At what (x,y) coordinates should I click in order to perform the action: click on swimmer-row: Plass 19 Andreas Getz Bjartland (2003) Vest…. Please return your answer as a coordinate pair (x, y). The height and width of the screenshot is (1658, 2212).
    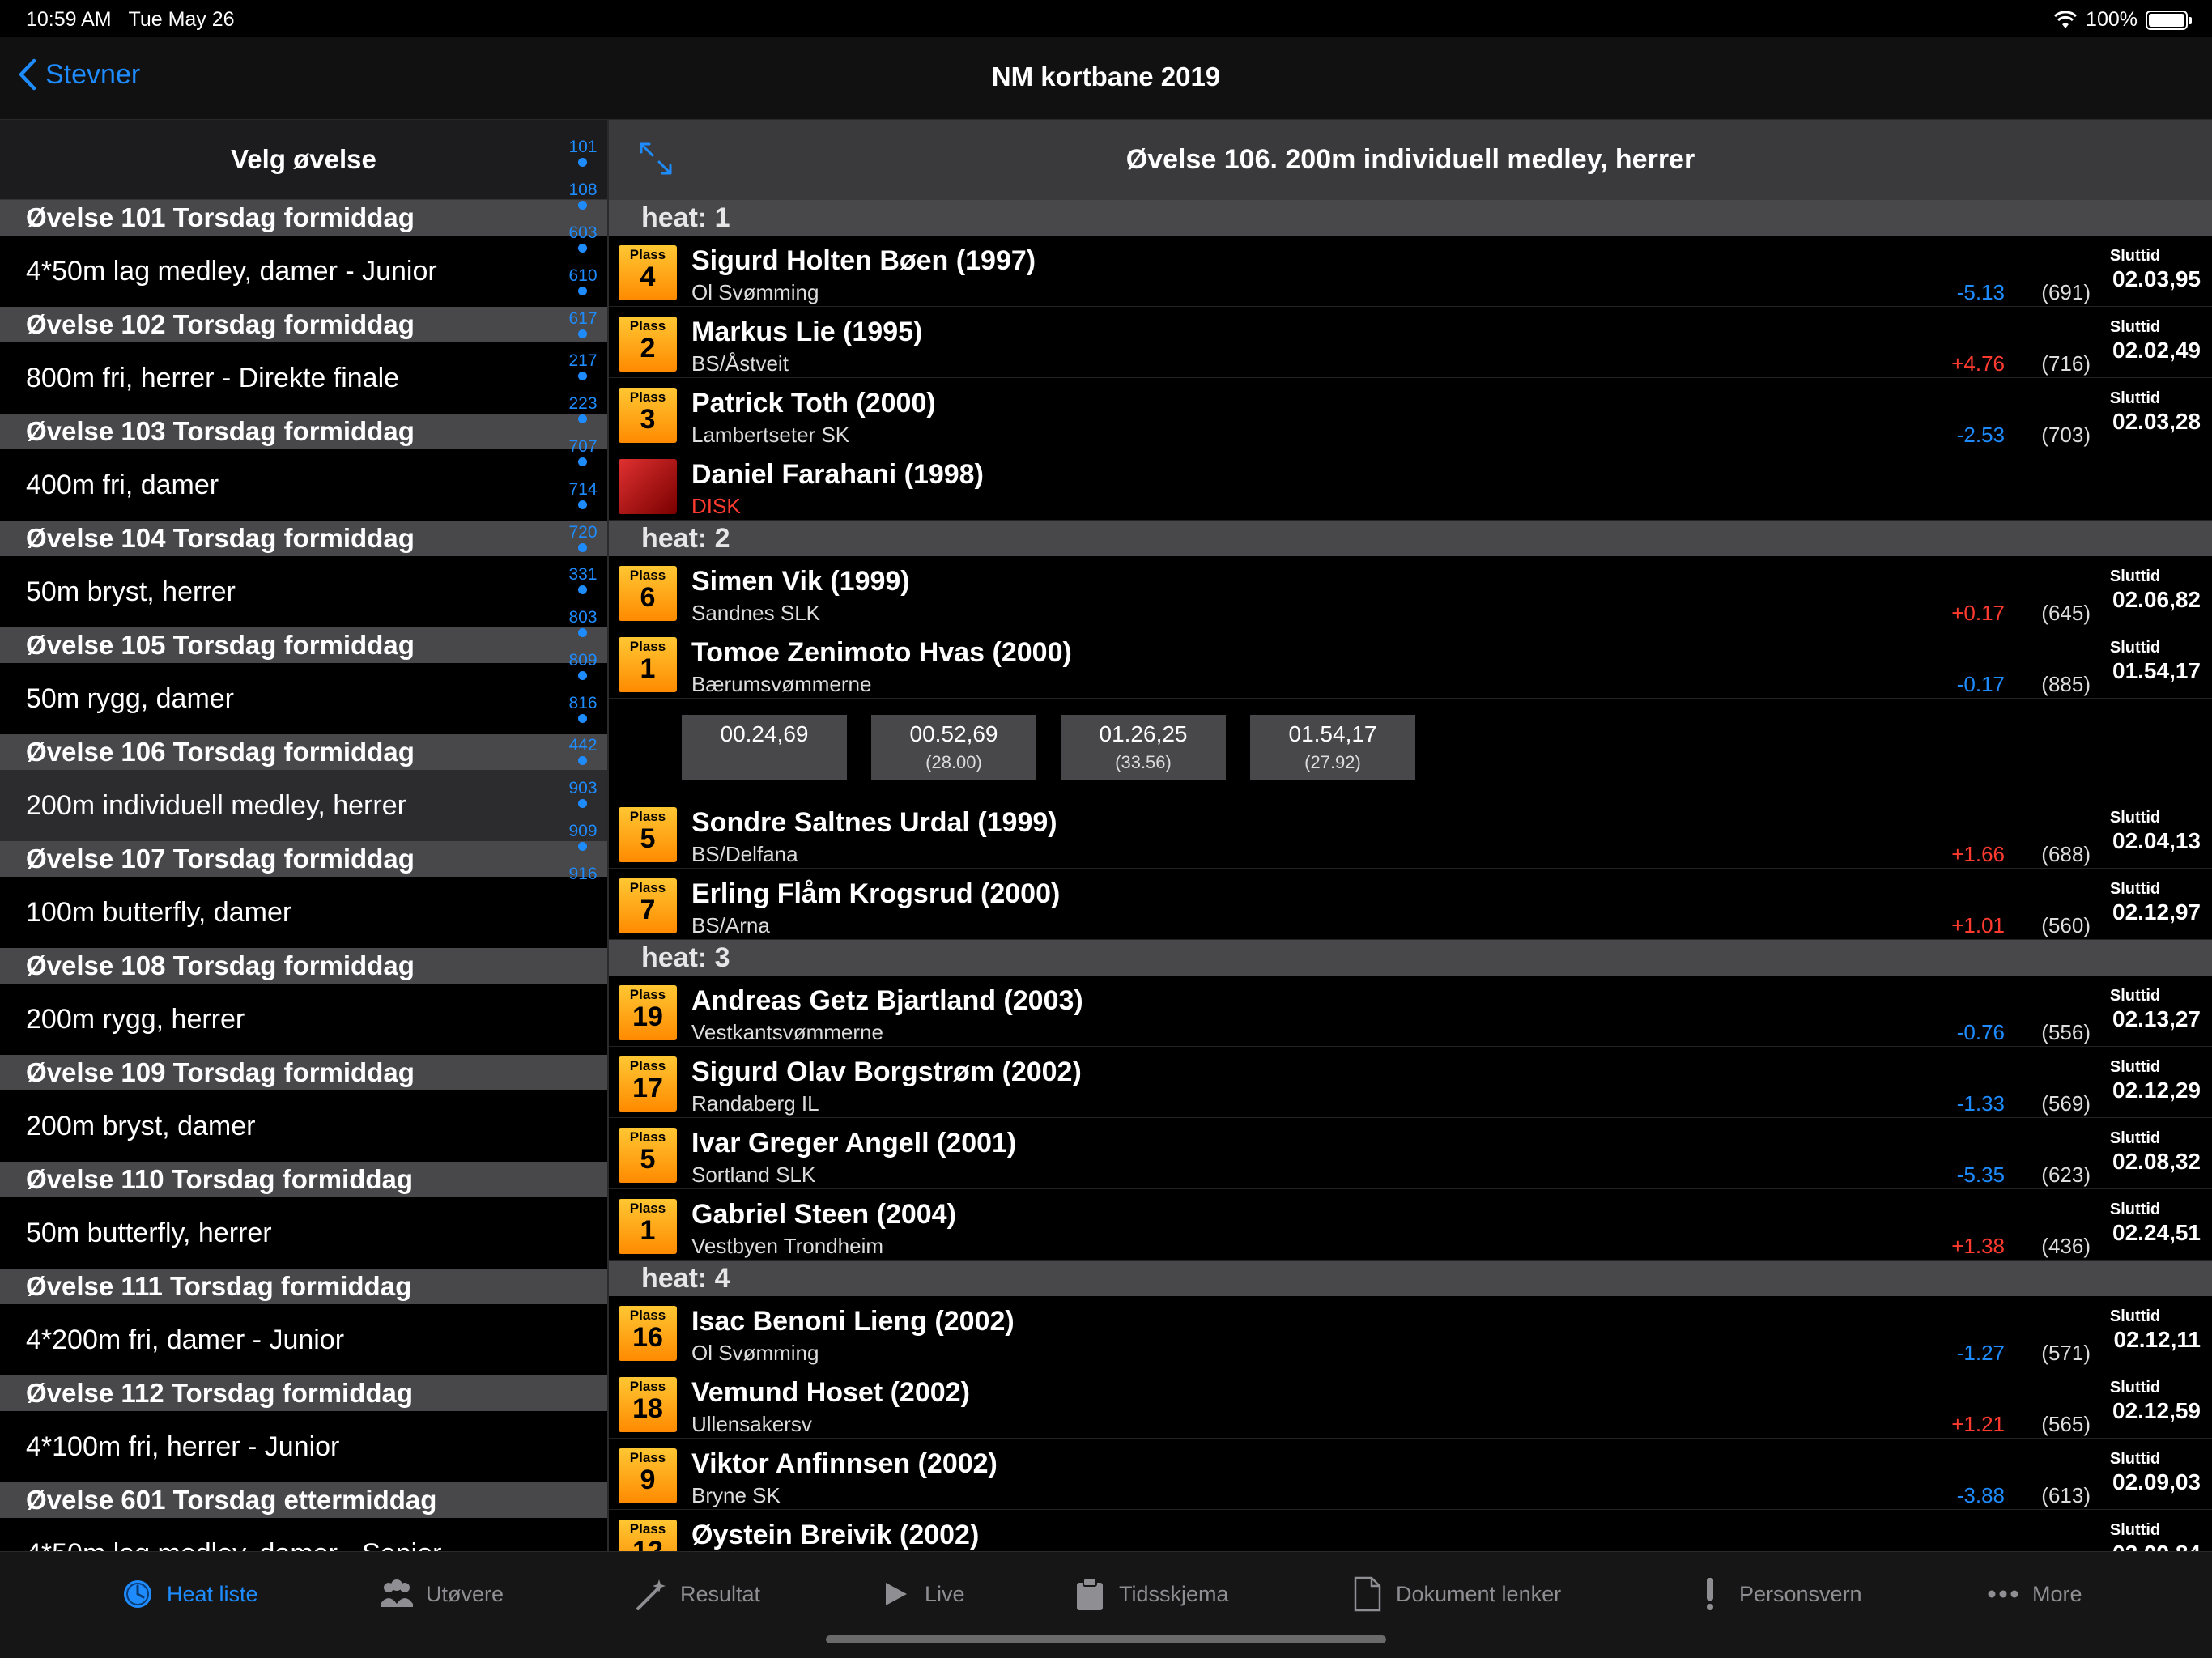
    Looking at the image, I should click on (1411, 1011).